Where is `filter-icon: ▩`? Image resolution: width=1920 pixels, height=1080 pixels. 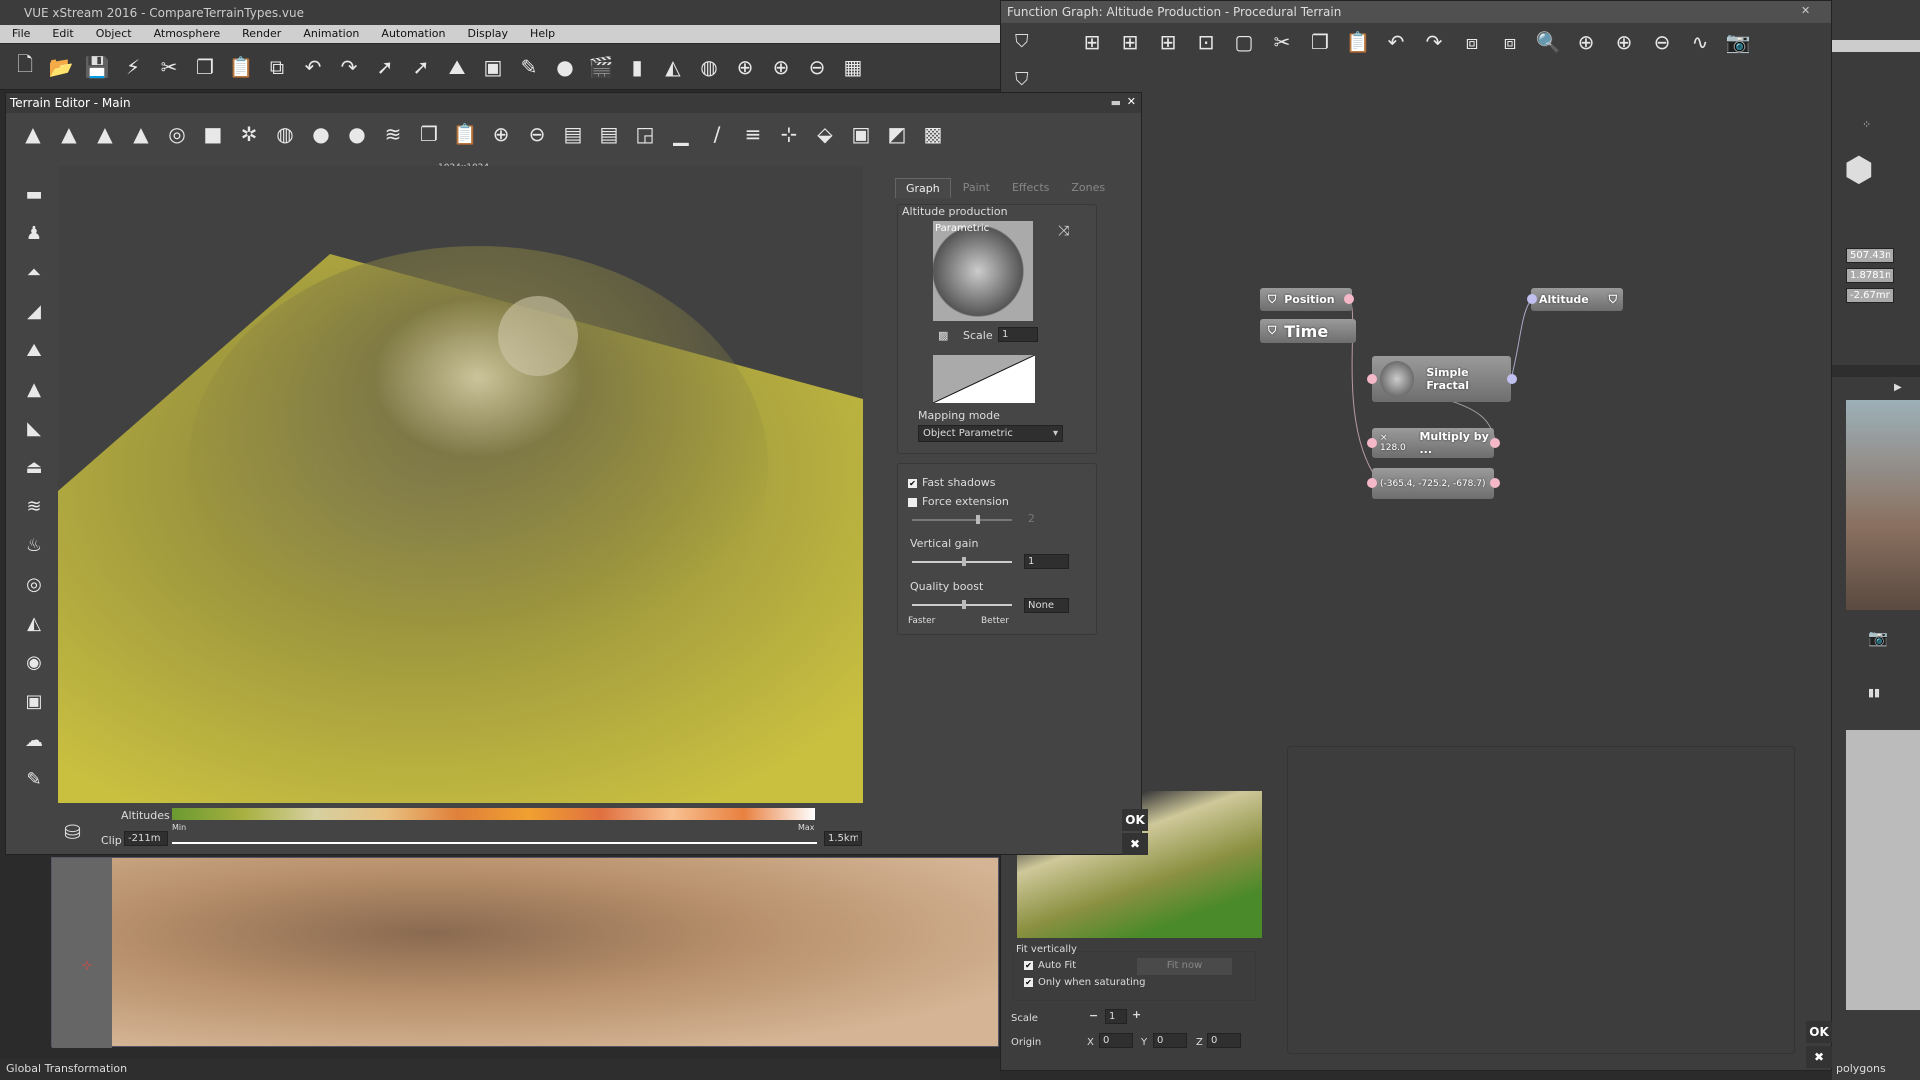
filter-icon: ▩ is located at coordinates (943, 335).